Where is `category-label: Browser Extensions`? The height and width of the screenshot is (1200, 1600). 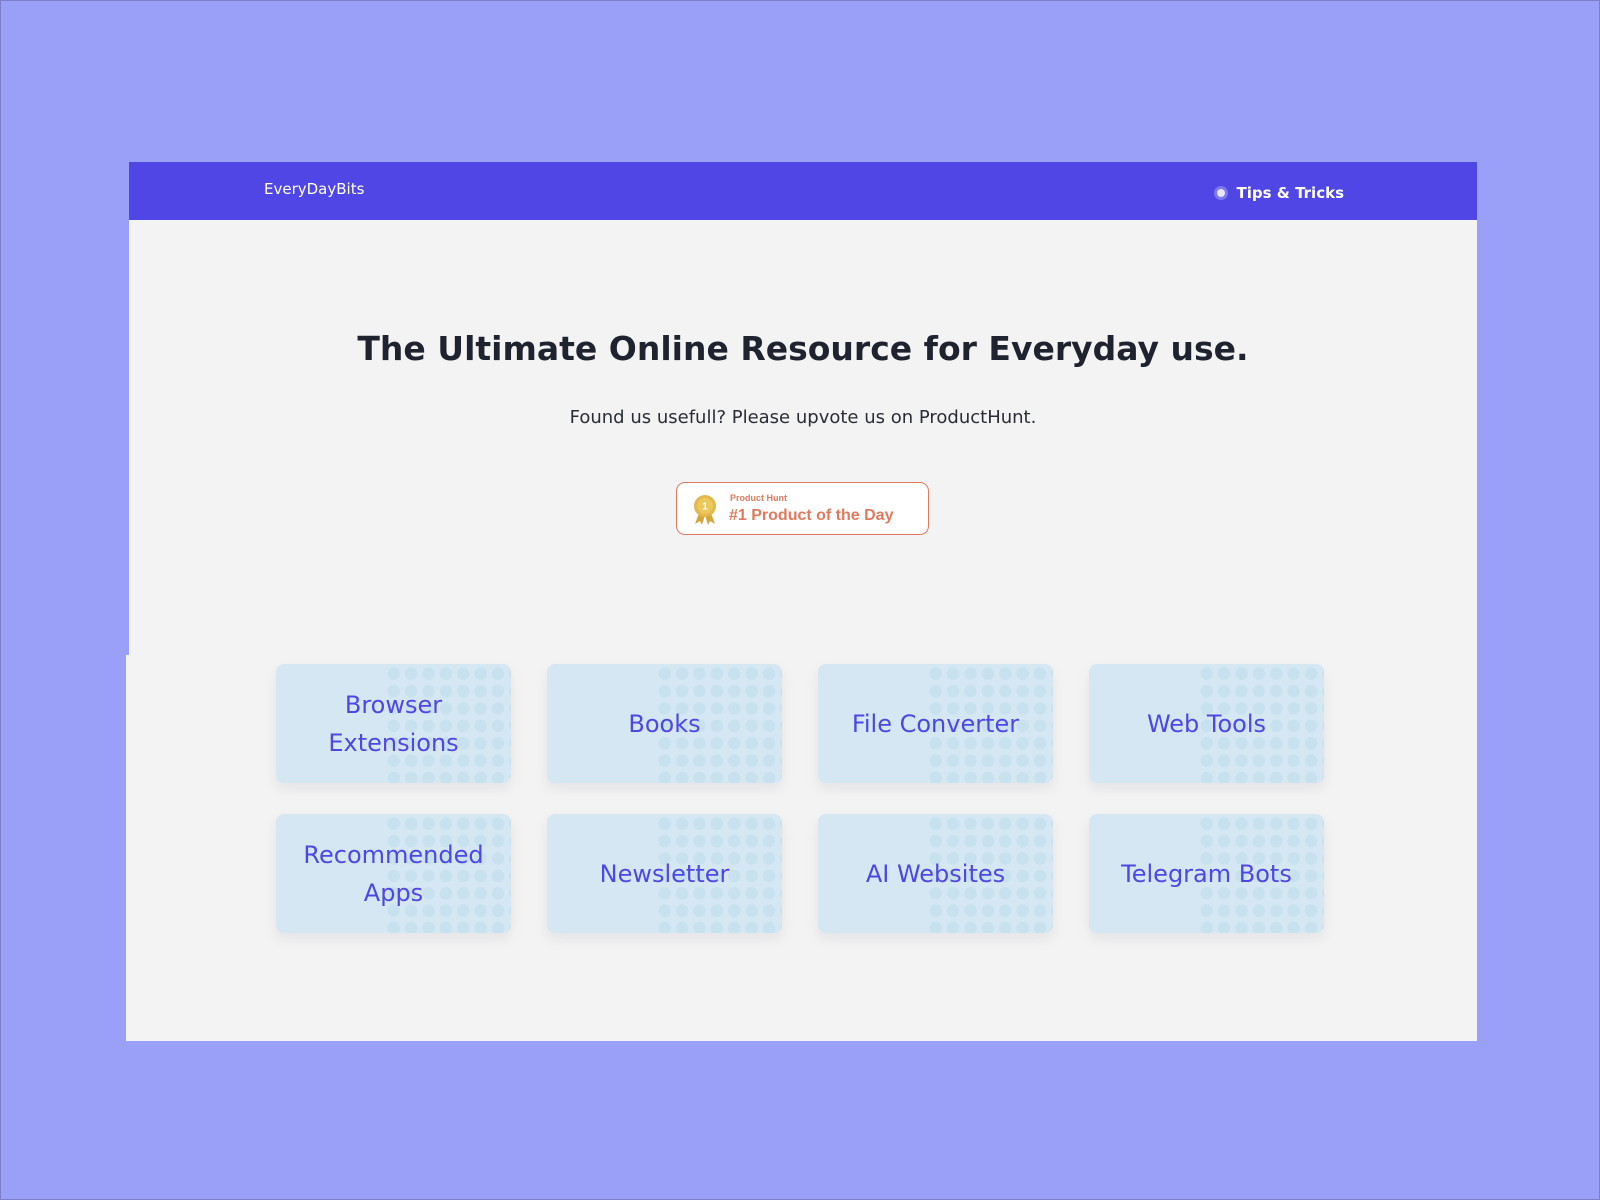
category-label: Browser Extensions is located at coordinates (393, 723).